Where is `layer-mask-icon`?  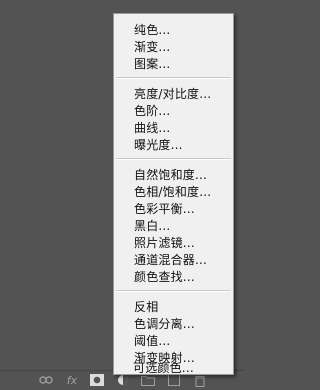
layer-mask-icon is located at coordinates (97, 380).